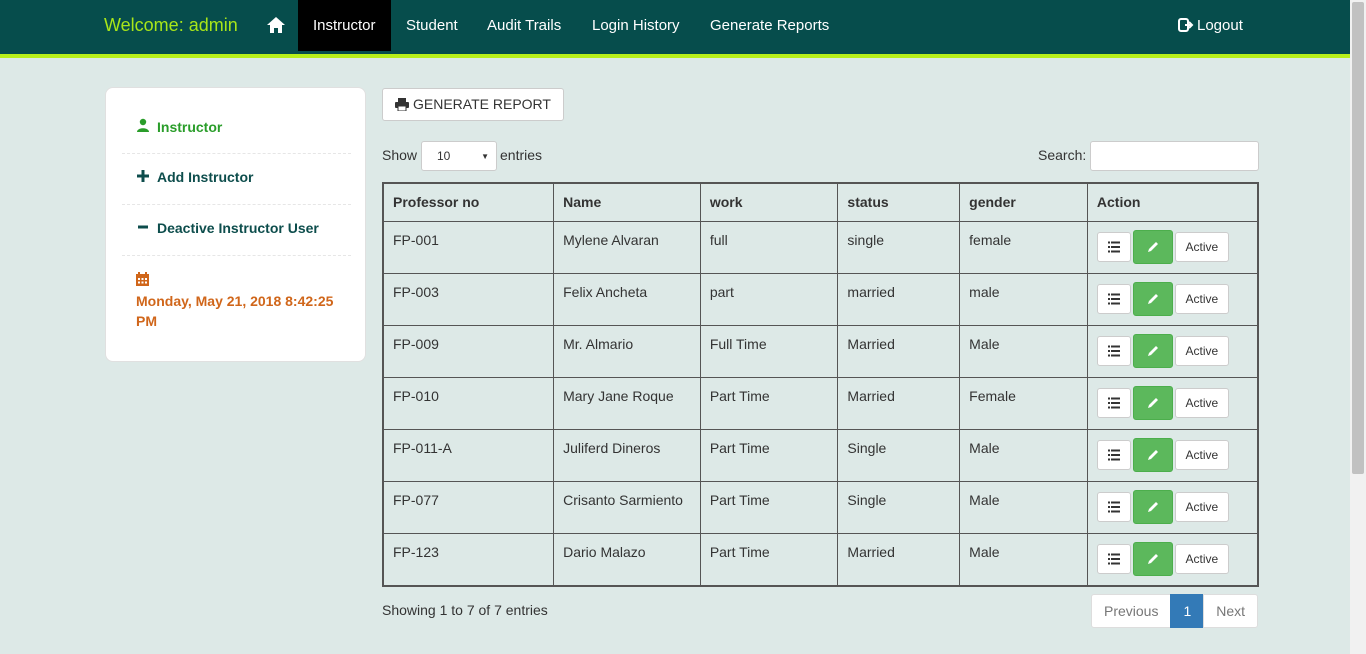 This screenshot has height=654, width=1366. I want to click on col-header-action: Action, so click(1172, 202).